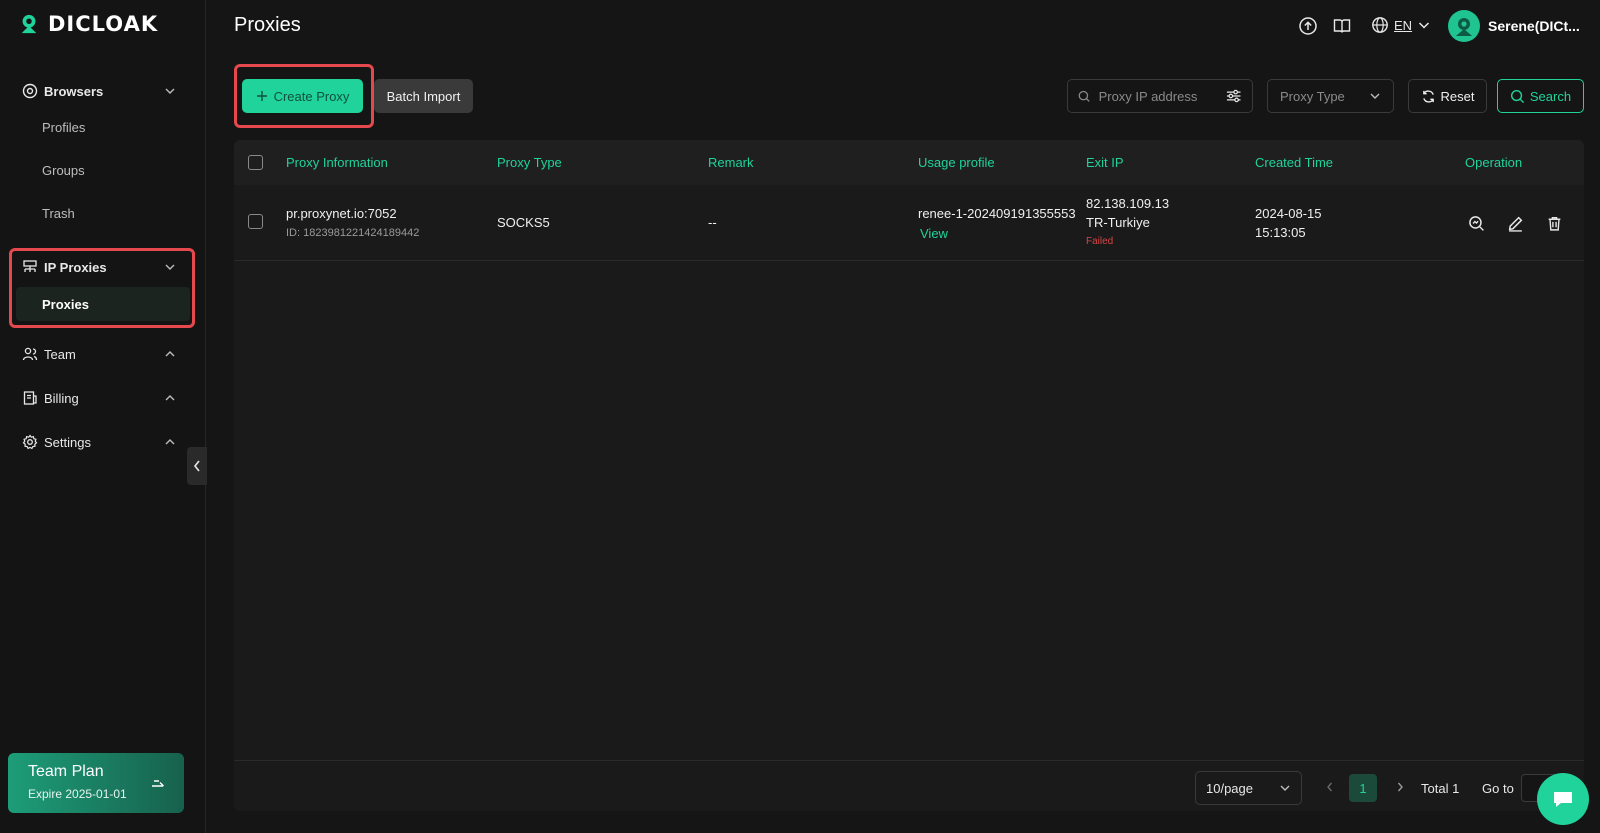 Image resolution: width=1600 pixels, height=833 pixels. I want to click on trash-icon, so click(1554, 223).